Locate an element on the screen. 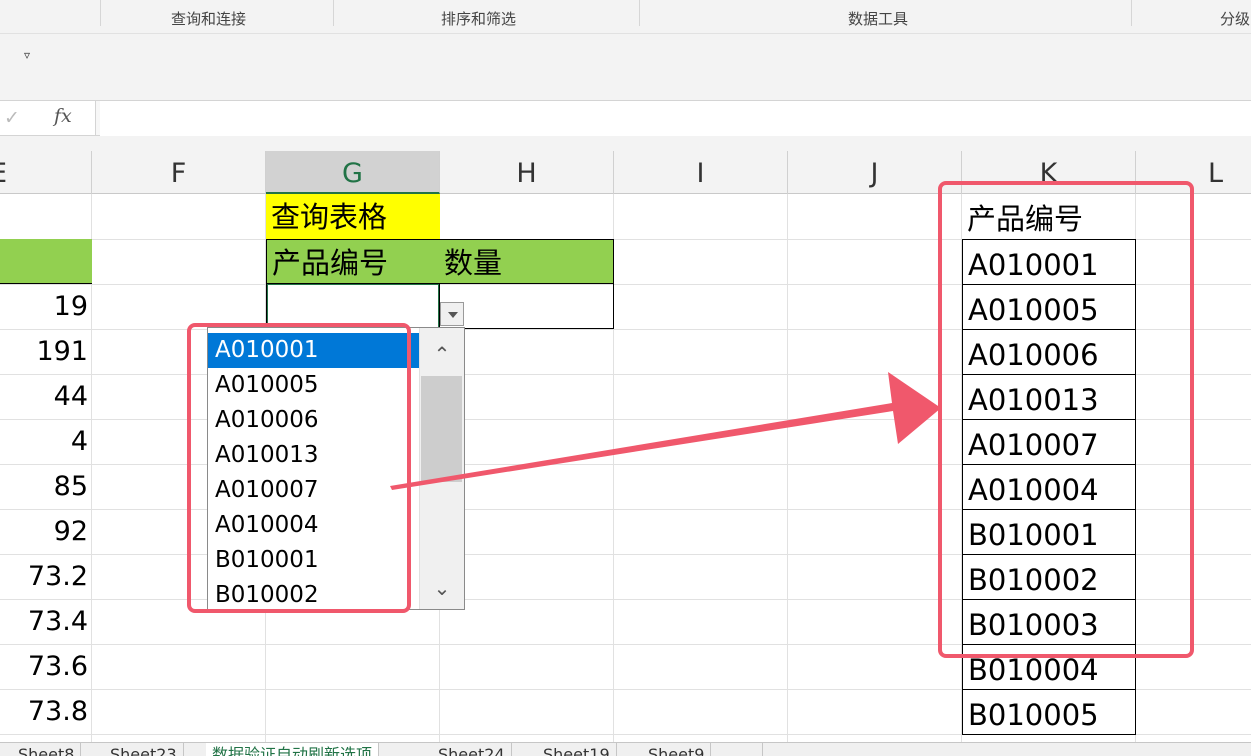 The width and height of the screenshot is (1251, 756). sheet-tab: Sheet8 is located at coordinates (47, 749).